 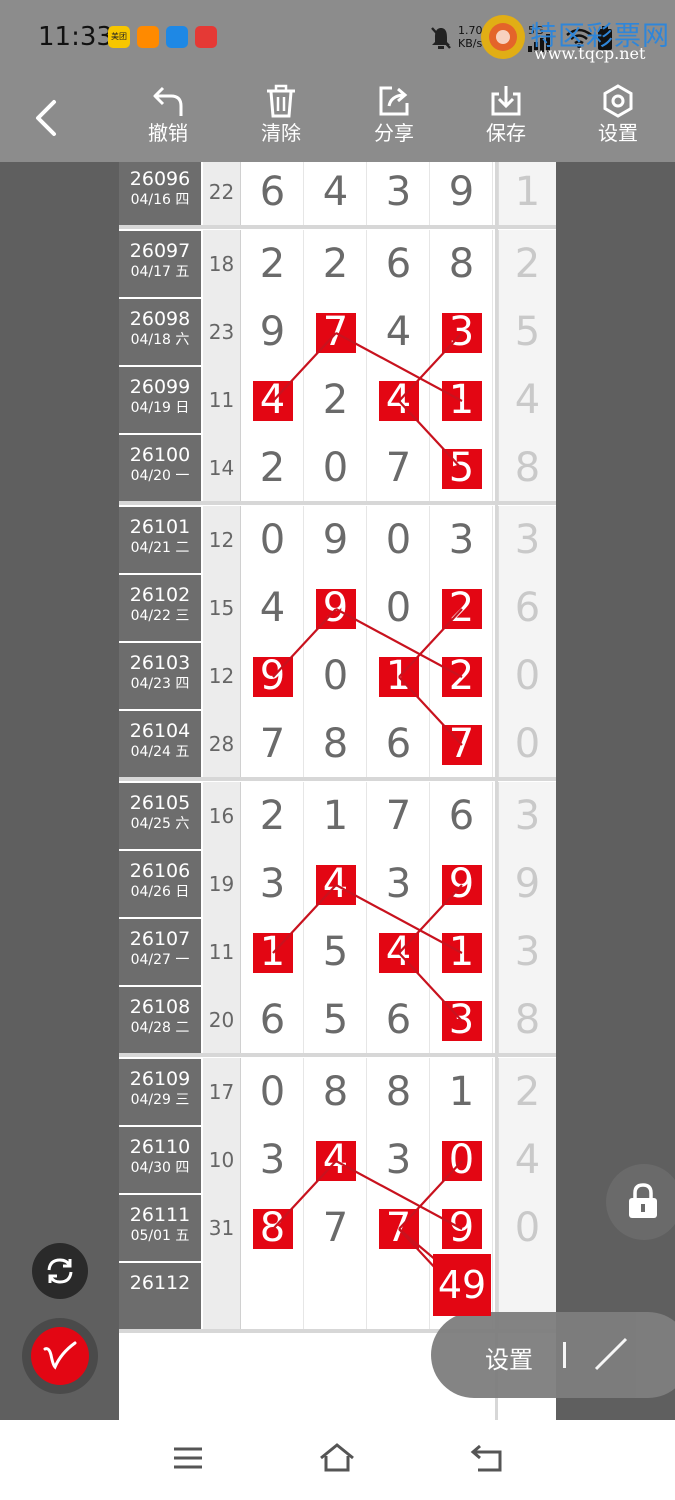 I want to click on line-tool-icon, so click(x=611, y=1354).